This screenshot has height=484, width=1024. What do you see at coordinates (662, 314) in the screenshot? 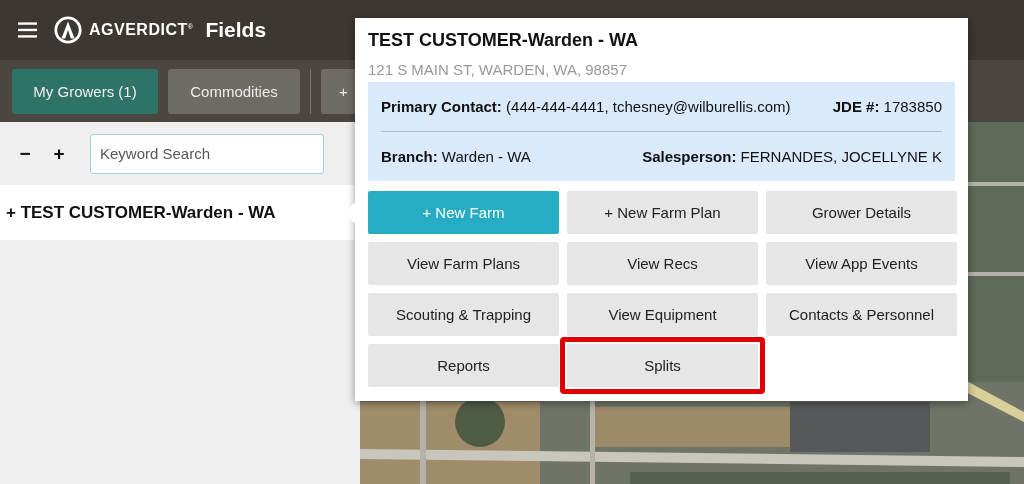
I see `action-button: View Equipment` at bounding box center [662, 314].